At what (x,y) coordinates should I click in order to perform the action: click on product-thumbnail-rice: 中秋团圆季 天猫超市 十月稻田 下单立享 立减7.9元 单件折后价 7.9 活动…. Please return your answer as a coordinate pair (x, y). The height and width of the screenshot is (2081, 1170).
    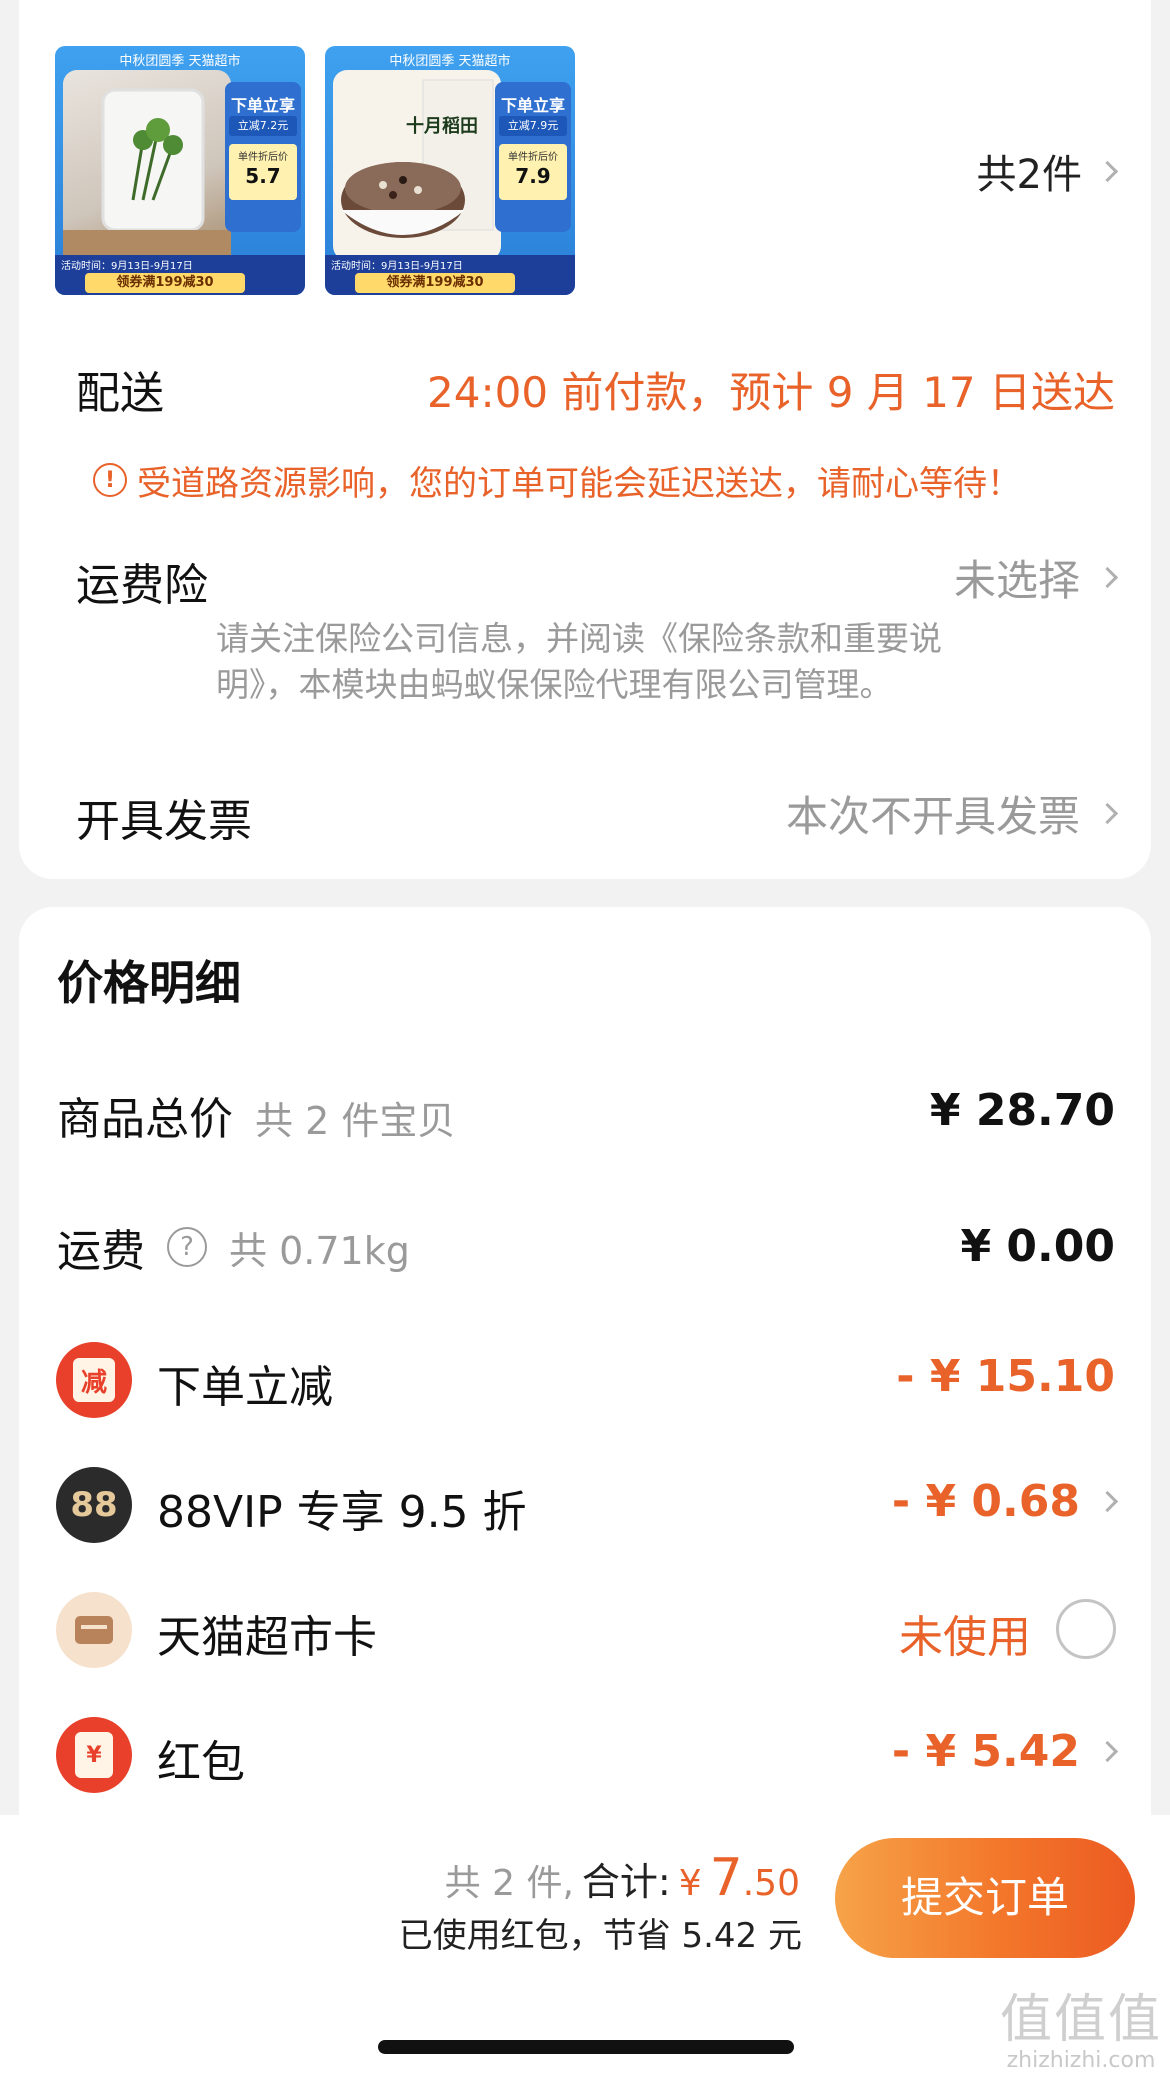
    Looking at the image, I should click on (450, 170).